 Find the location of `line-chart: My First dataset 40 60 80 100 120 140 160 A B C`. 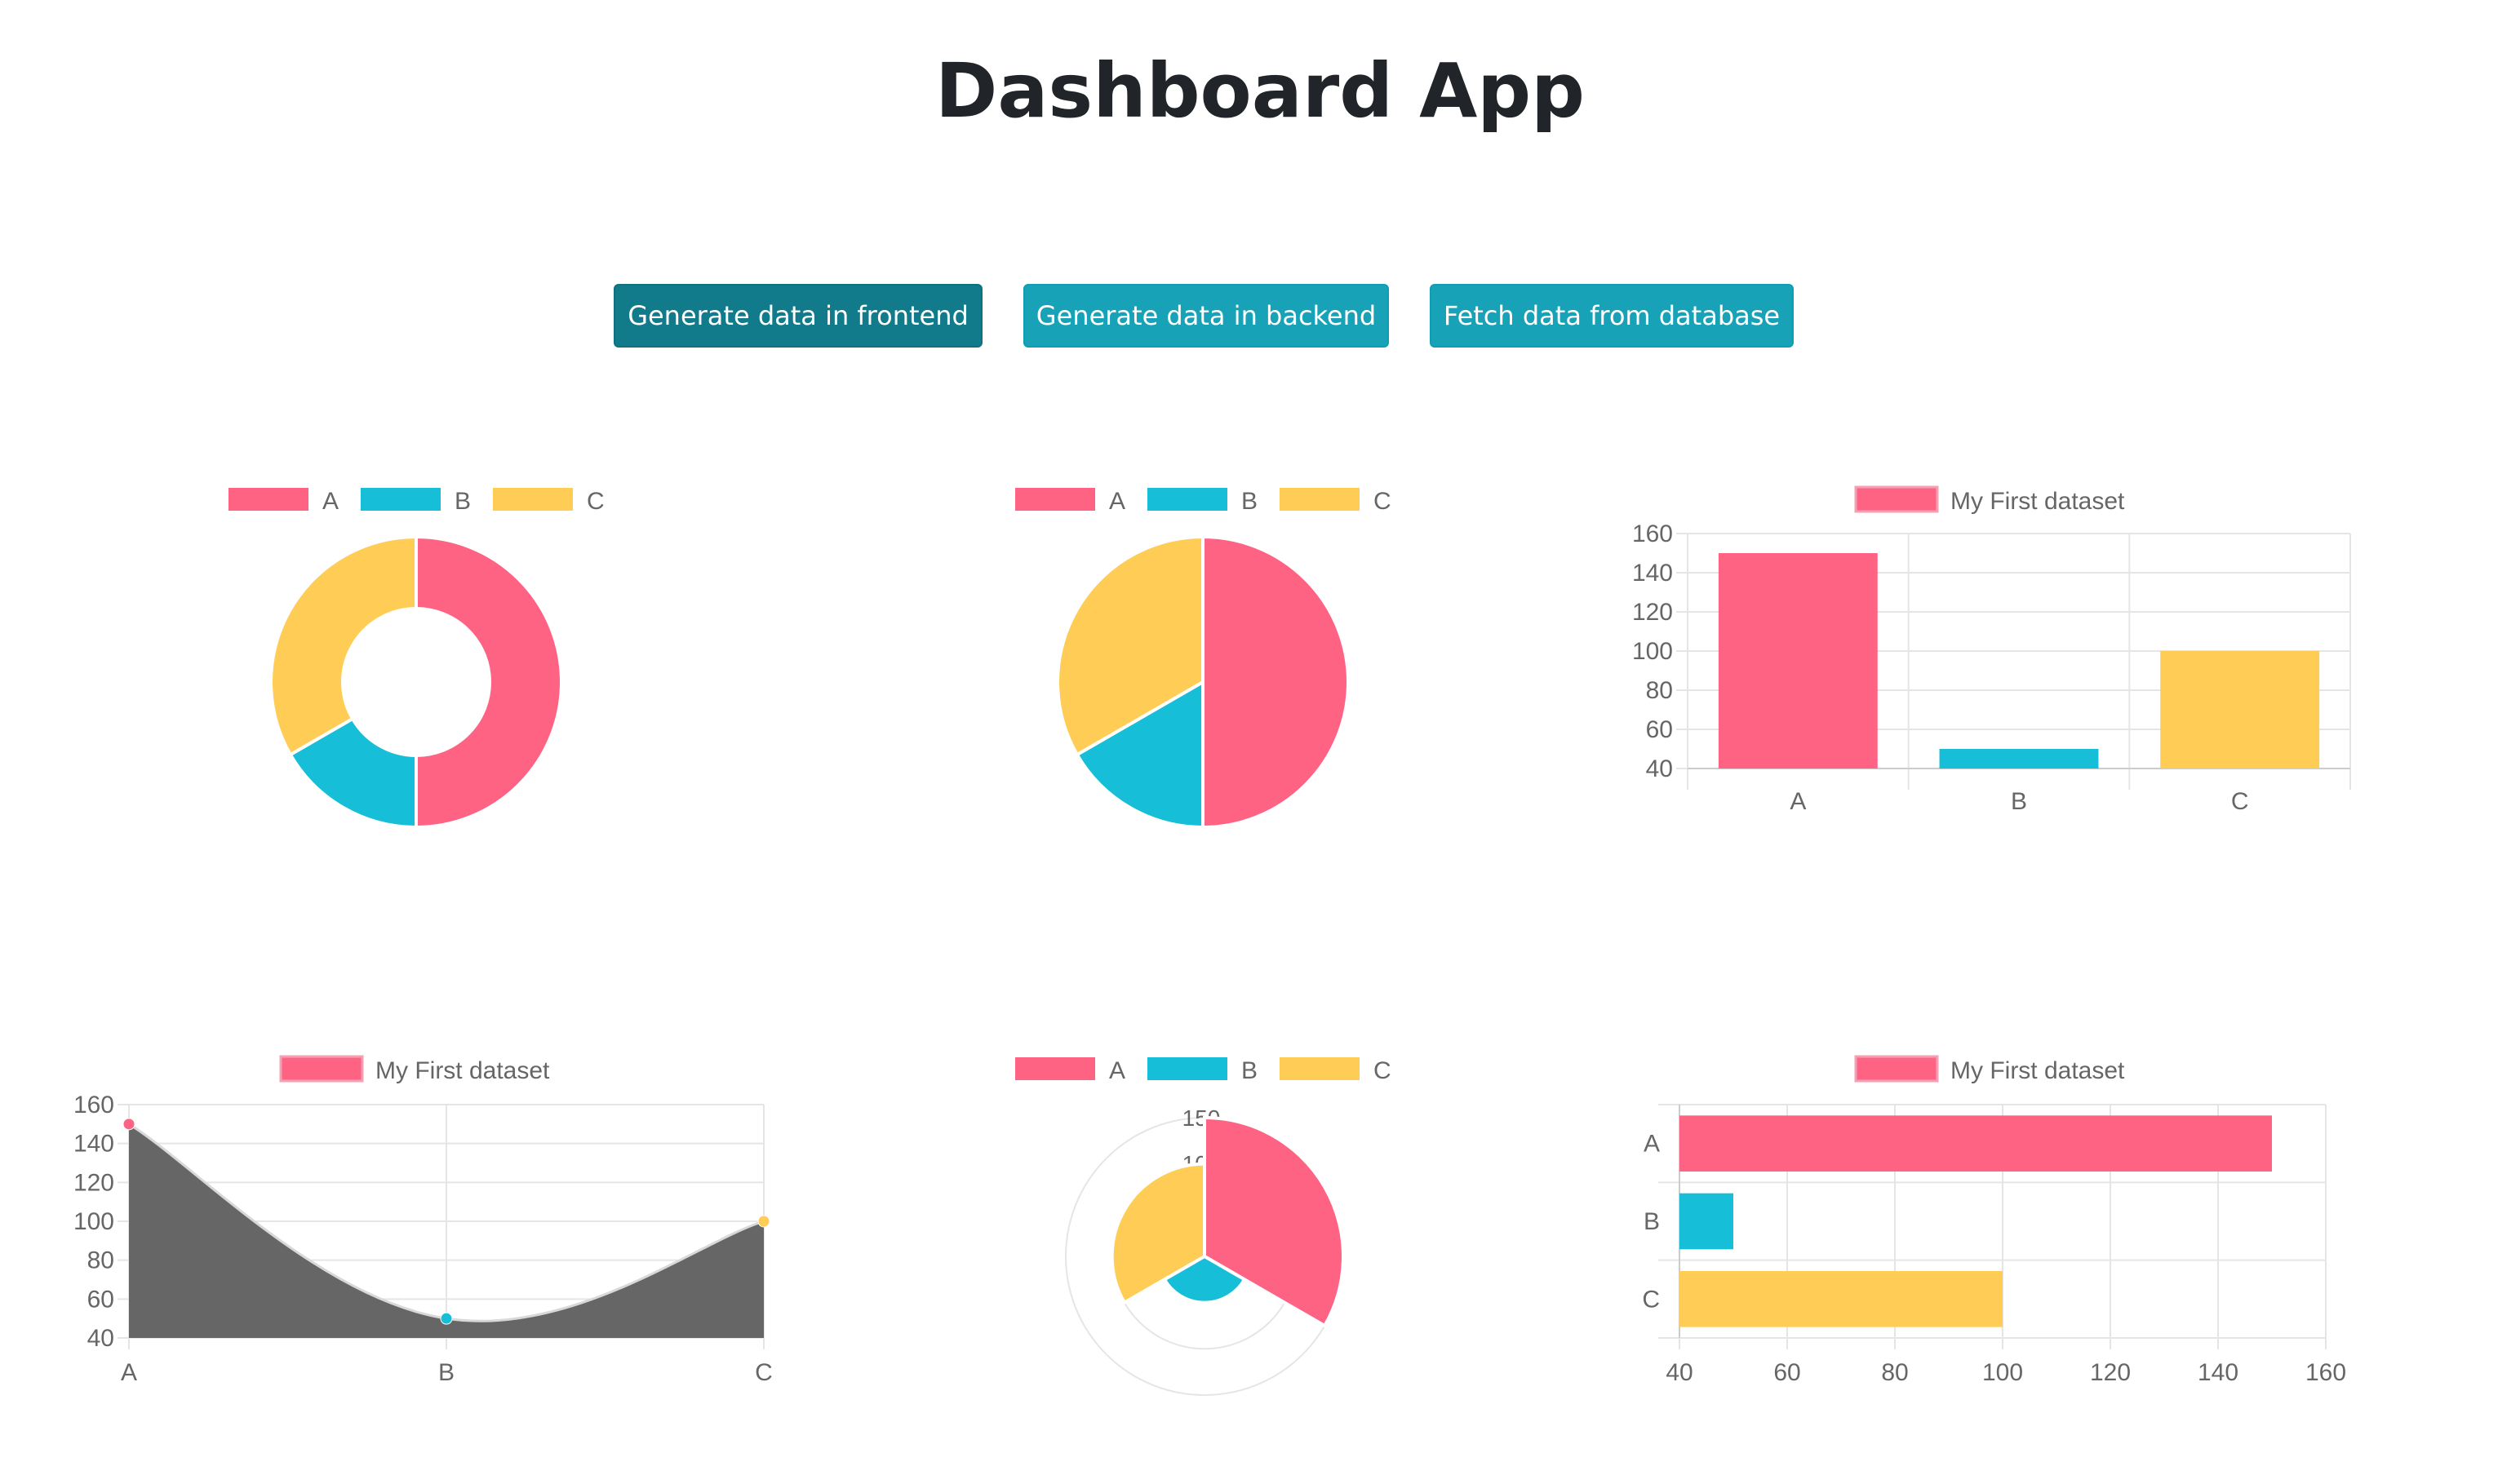

line-chart: My First dataset 40 60 80 100 120 140 160 A B C is located at coordinates (423, 1220).